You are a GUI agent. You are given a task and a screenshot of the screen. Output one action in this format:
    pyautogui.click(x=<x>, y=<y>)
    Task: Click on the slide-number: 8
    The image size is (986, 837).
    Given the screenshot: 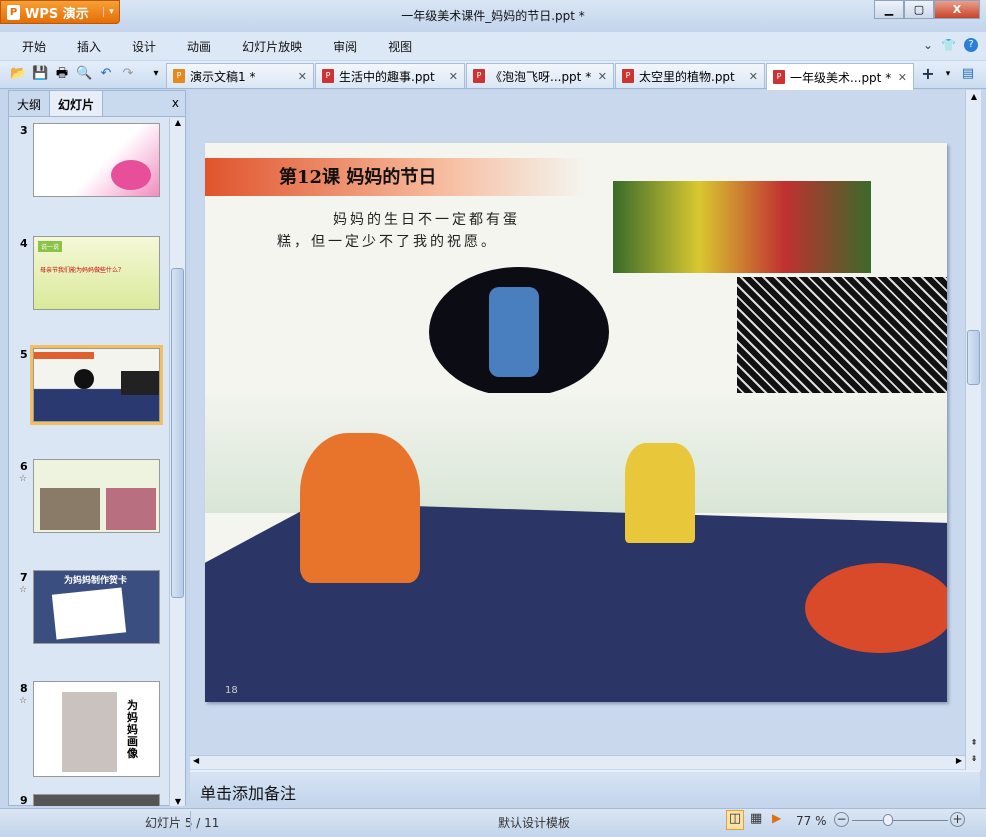 What is the action you would take?
    pyautogui.click(x=24, y=688)
    